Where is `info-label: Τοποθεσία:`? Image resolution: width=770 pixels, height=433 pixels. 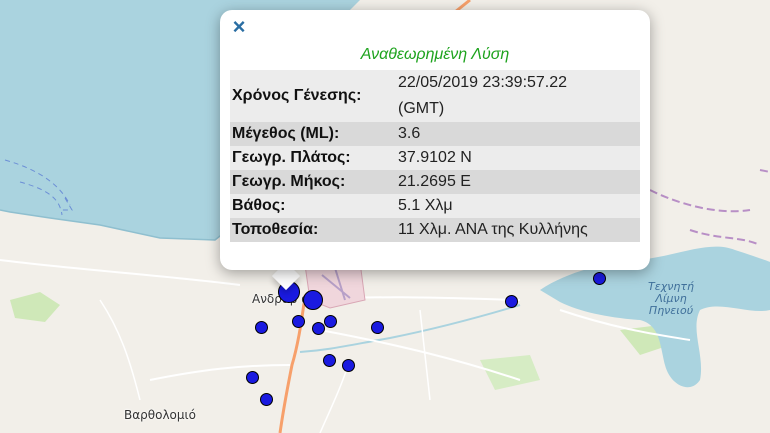 info-label: Τοποθεσία: is located at coordinates (275, 229).